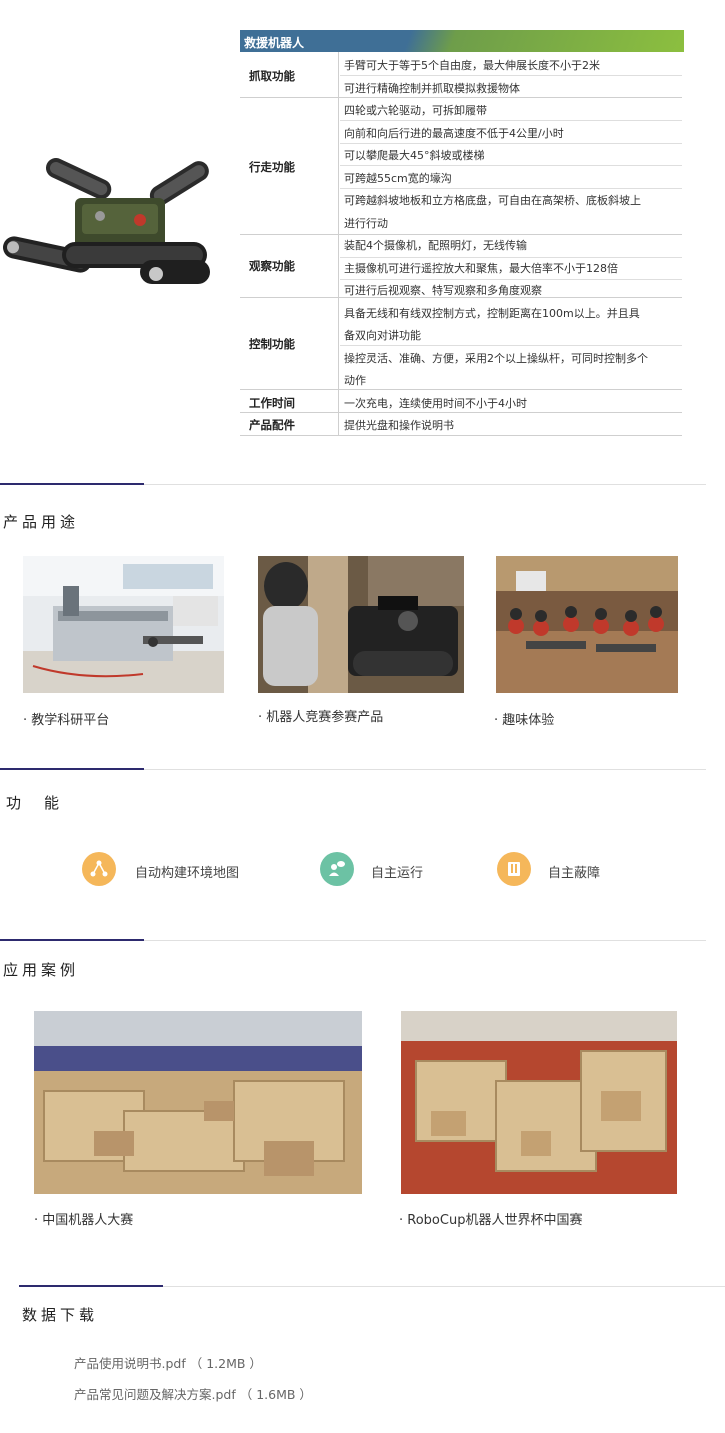  I want to click on fun-experience-photo, so click(587, 624).